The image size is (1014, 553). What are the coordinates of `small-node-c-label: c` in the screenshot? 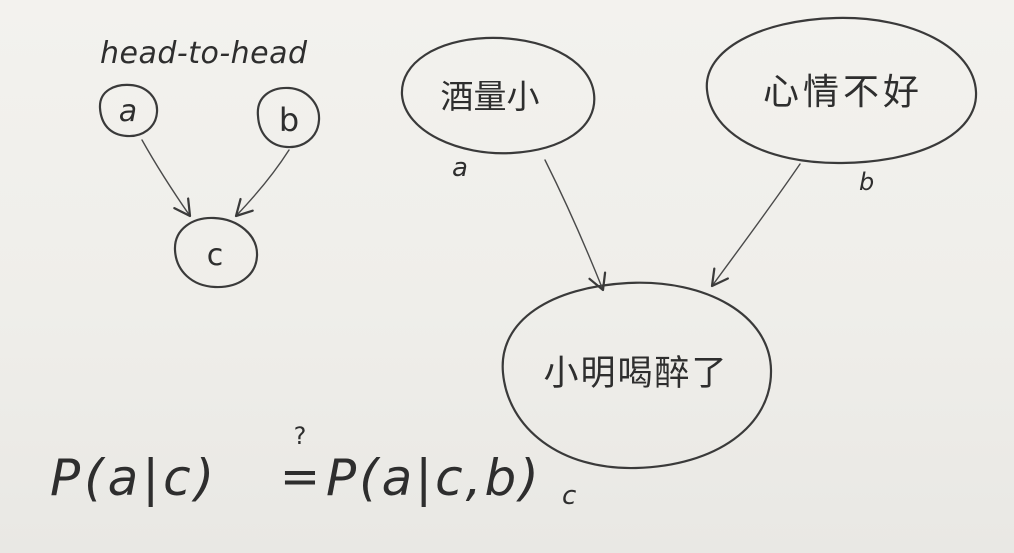 It's located at (215, 255).